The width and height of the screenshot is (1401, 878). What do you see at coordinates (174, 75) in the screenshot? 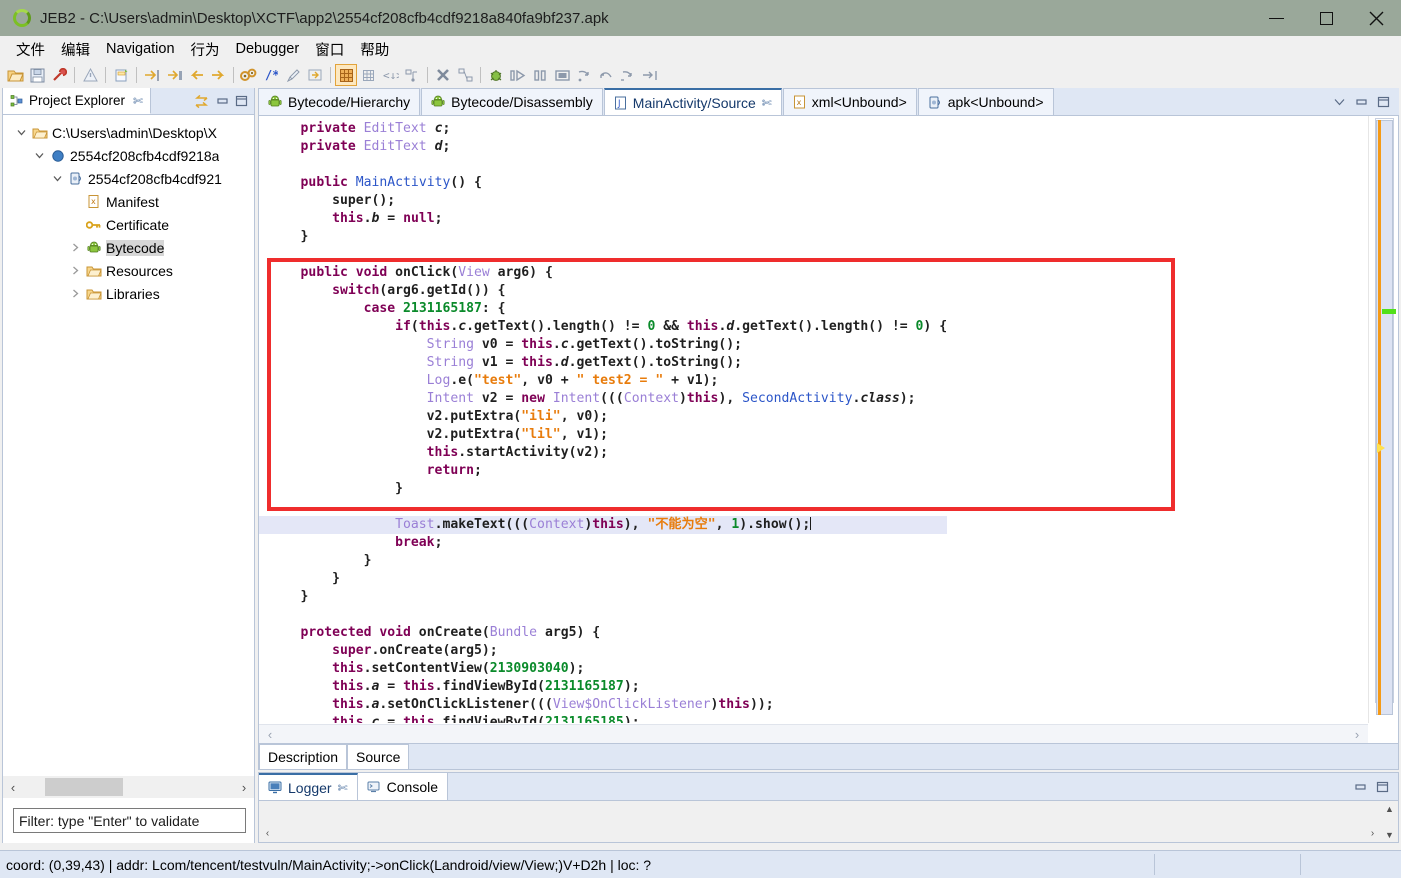
I see `arrow-out-icon` at bounding box center [174, 75].